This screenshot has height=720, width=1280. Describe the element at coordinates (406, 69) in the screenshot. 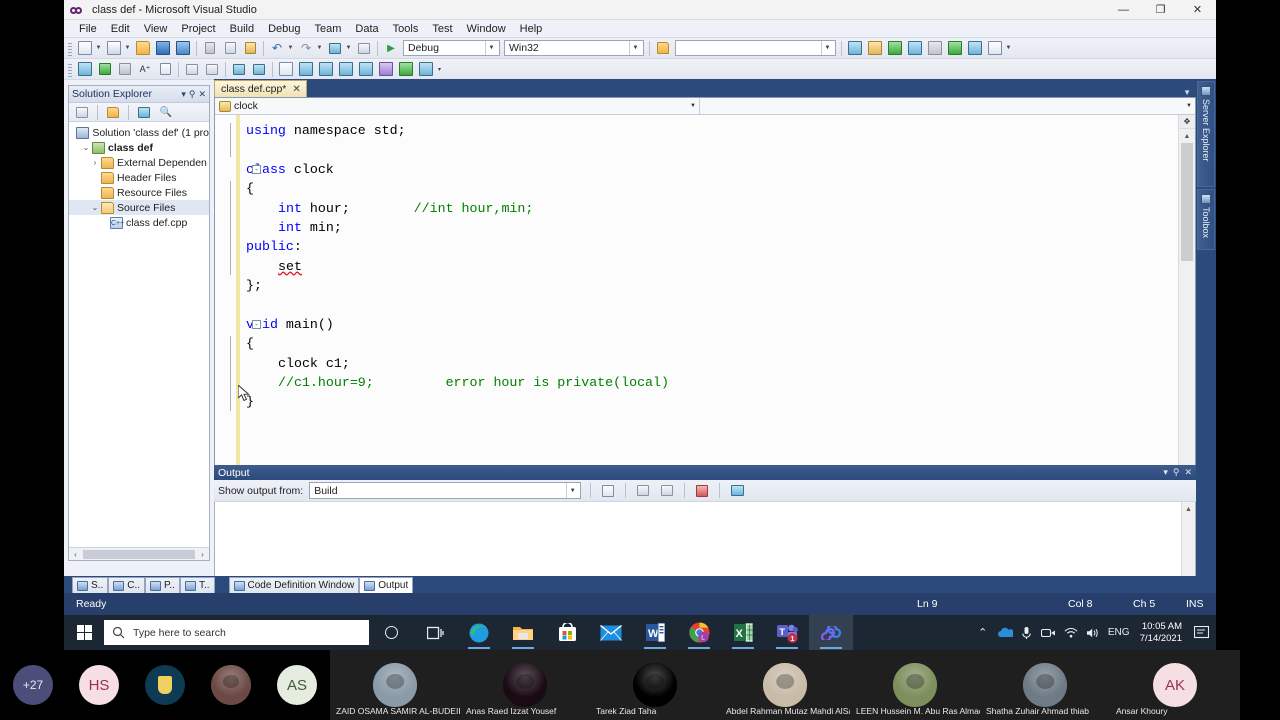

I see `run-to-cursor-icon` at that location.